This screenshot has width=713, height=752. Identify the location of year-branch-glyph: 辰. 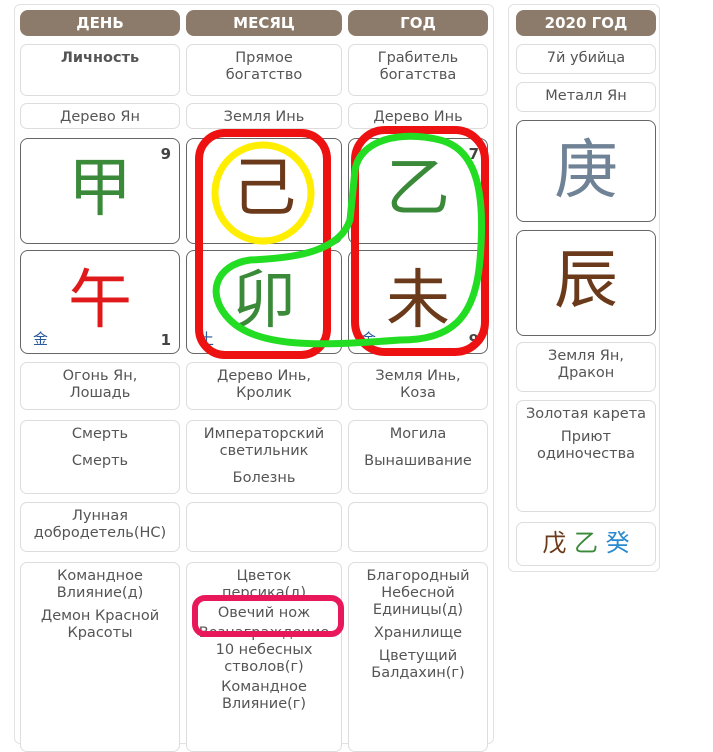
(586, 281).